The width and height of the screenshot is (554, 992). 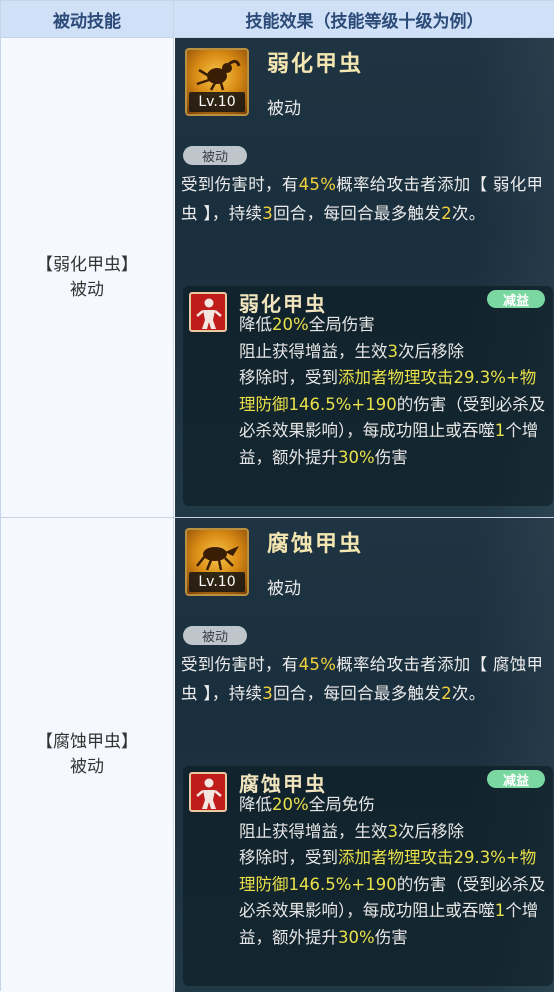 What do you see at coordinates (341, 804) in the screenshot?
I see `text: 全局免伤` at bounding box center [341, 804].